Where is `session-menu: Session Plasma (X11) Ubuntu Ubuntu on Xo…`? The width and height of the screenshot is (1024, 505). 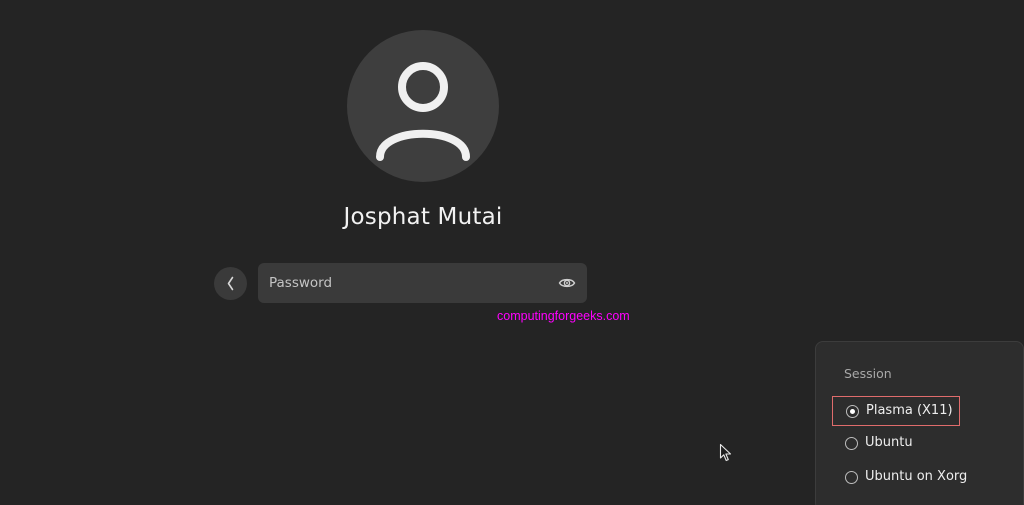 session-menu: Session Plasma (X11) Ubuntu Ubuntu on Xo… is located at coordinates (919, 423).